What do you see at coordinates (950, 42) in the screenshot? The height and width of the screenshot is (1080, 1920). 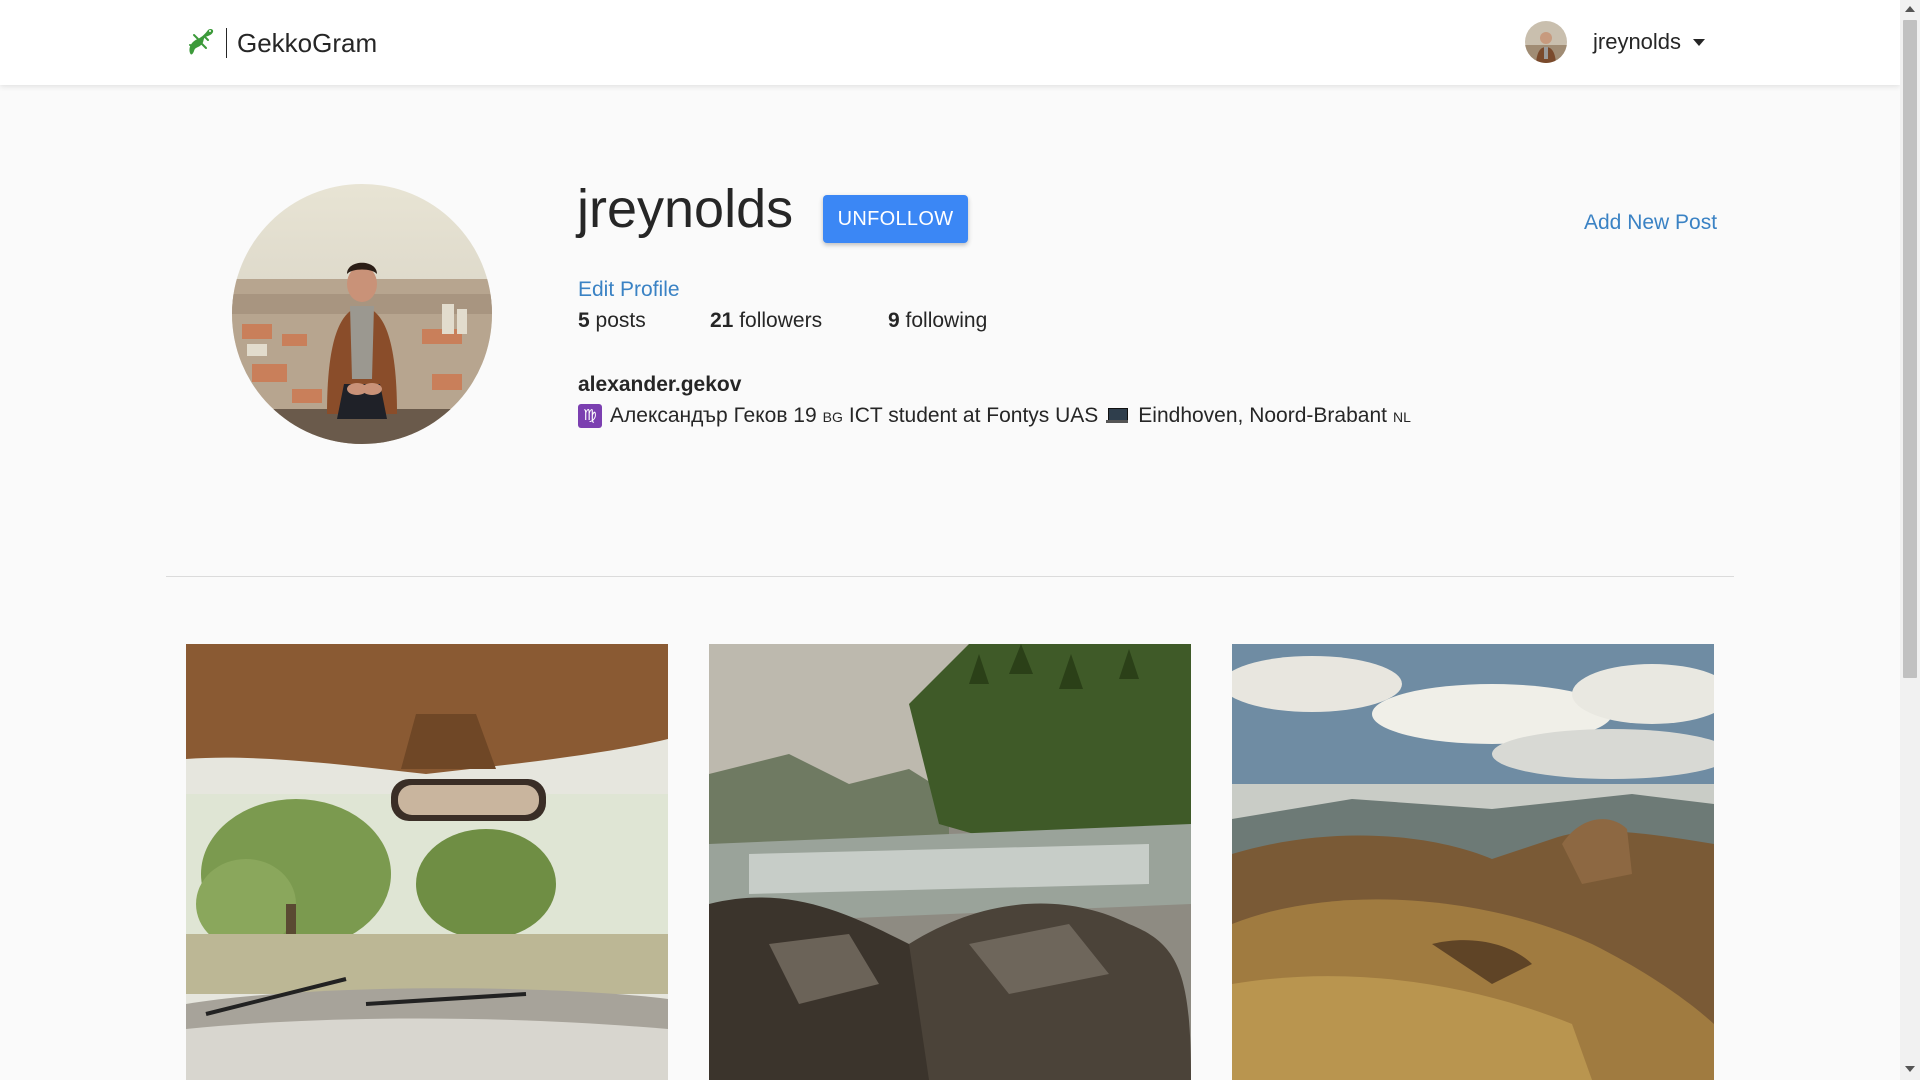 I see `top-navbar: GekkoGram jreynolds` at bounding box center [950, 42].